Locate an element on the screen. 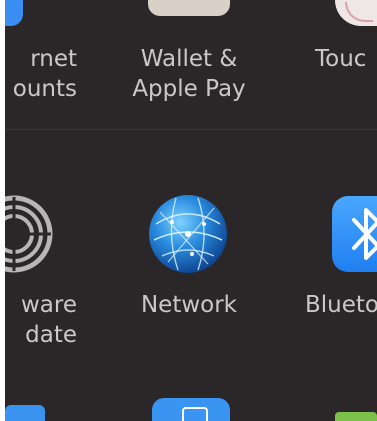 This screenshot has height=421, width=377. pane-label-line: Wallet & is located at coordinates (189, 59).